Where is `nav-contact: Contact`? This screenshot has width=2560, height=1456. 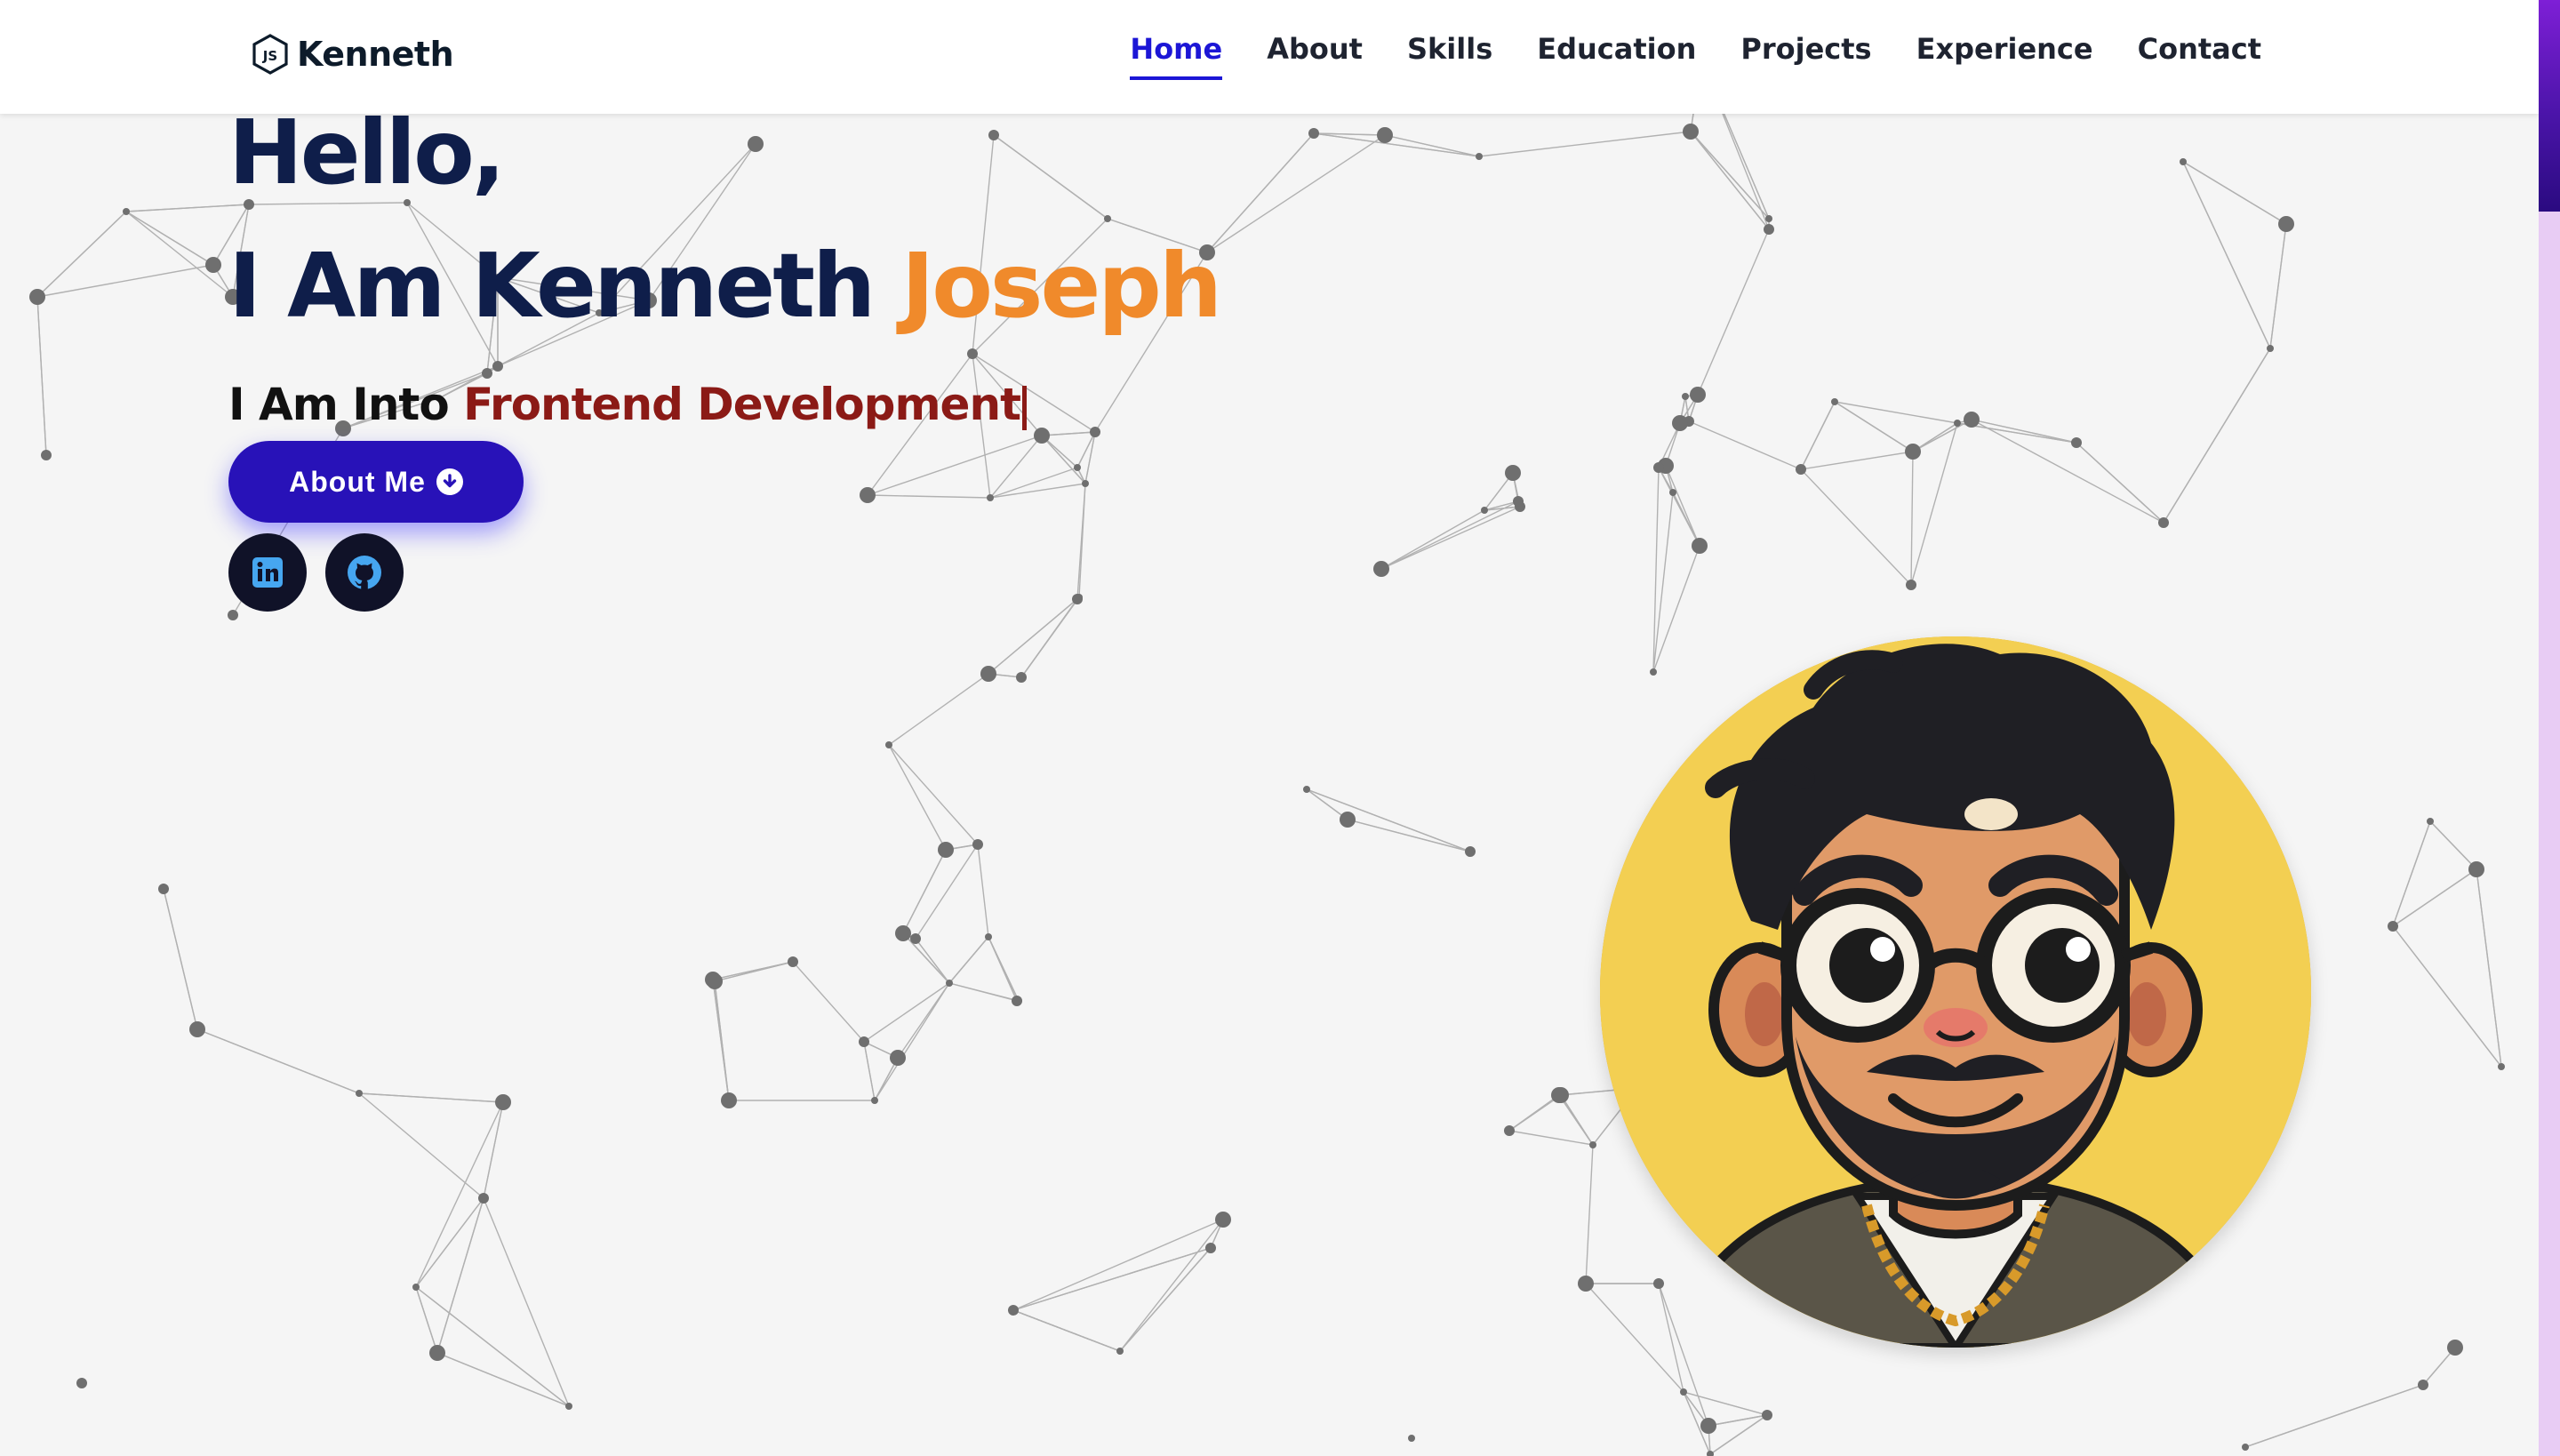 nav-contact: Contact is located at coordinates (2199, 56).